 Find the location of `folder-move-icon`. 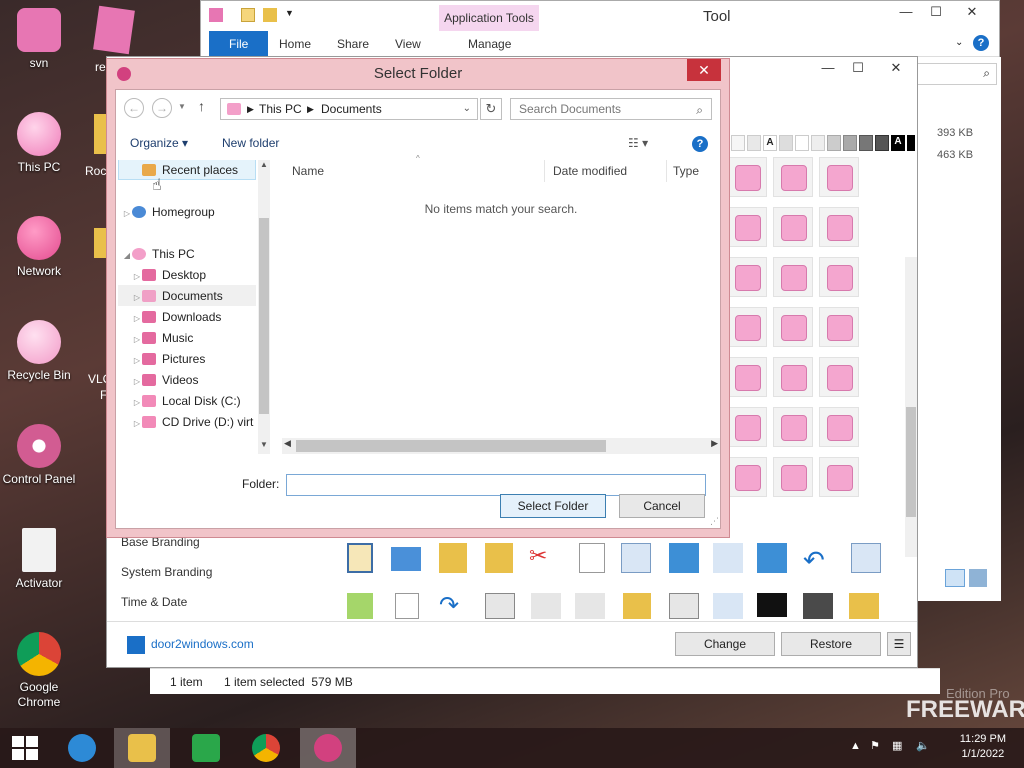

folder-move-icon is located at coordinates (453, 558).